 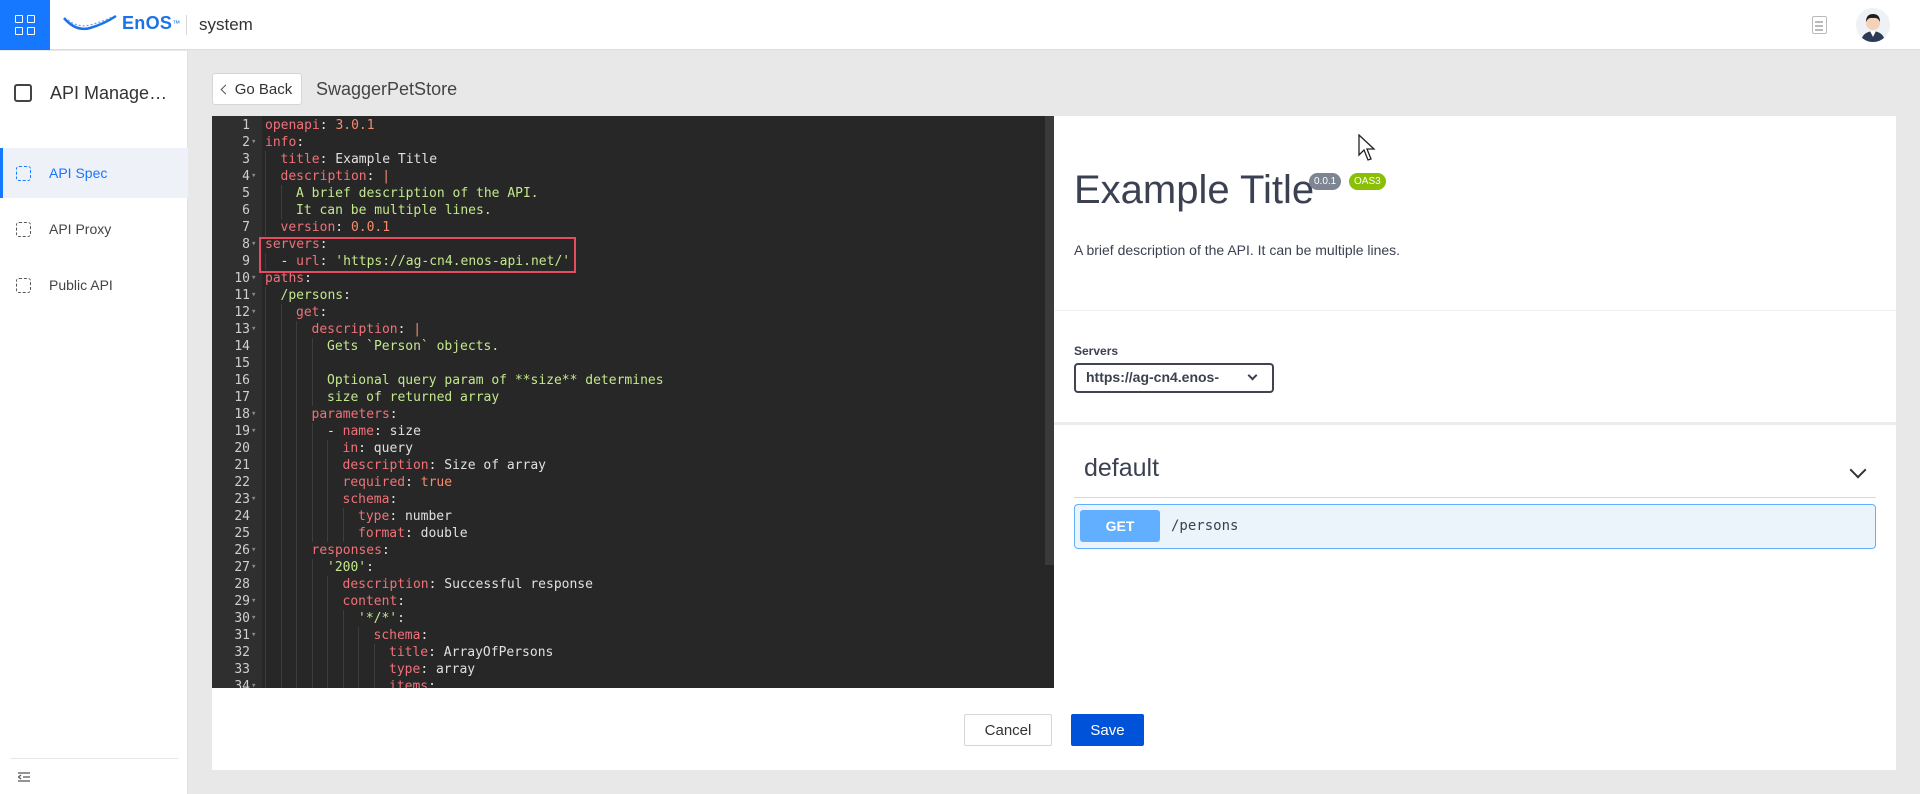 I want to click on code-line: 4 ▾ description: |, so click(x=627, y=176).